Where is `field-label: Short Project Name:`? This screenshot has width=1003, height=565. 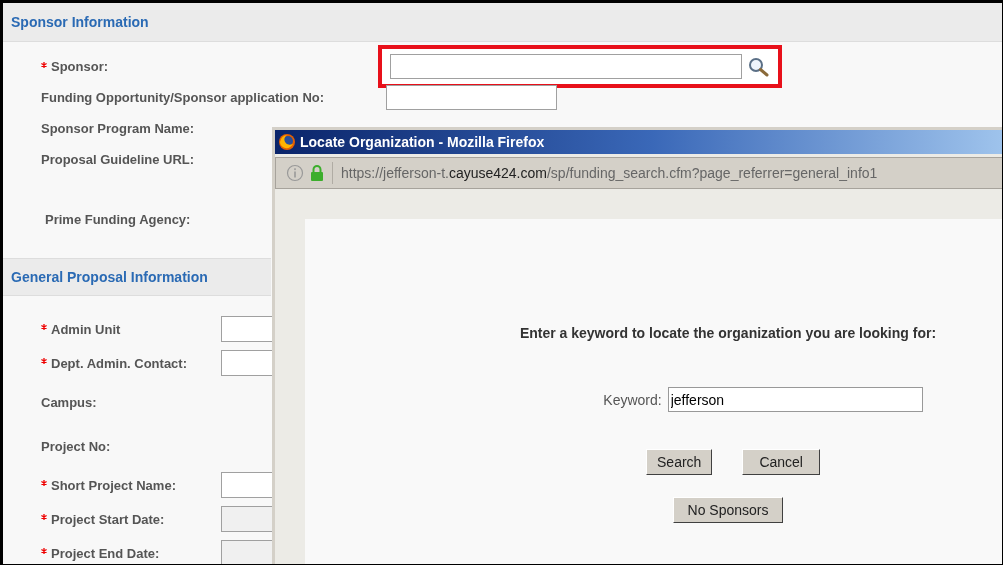
field-label: Short Project Name: is located at coordinates (113, 485).